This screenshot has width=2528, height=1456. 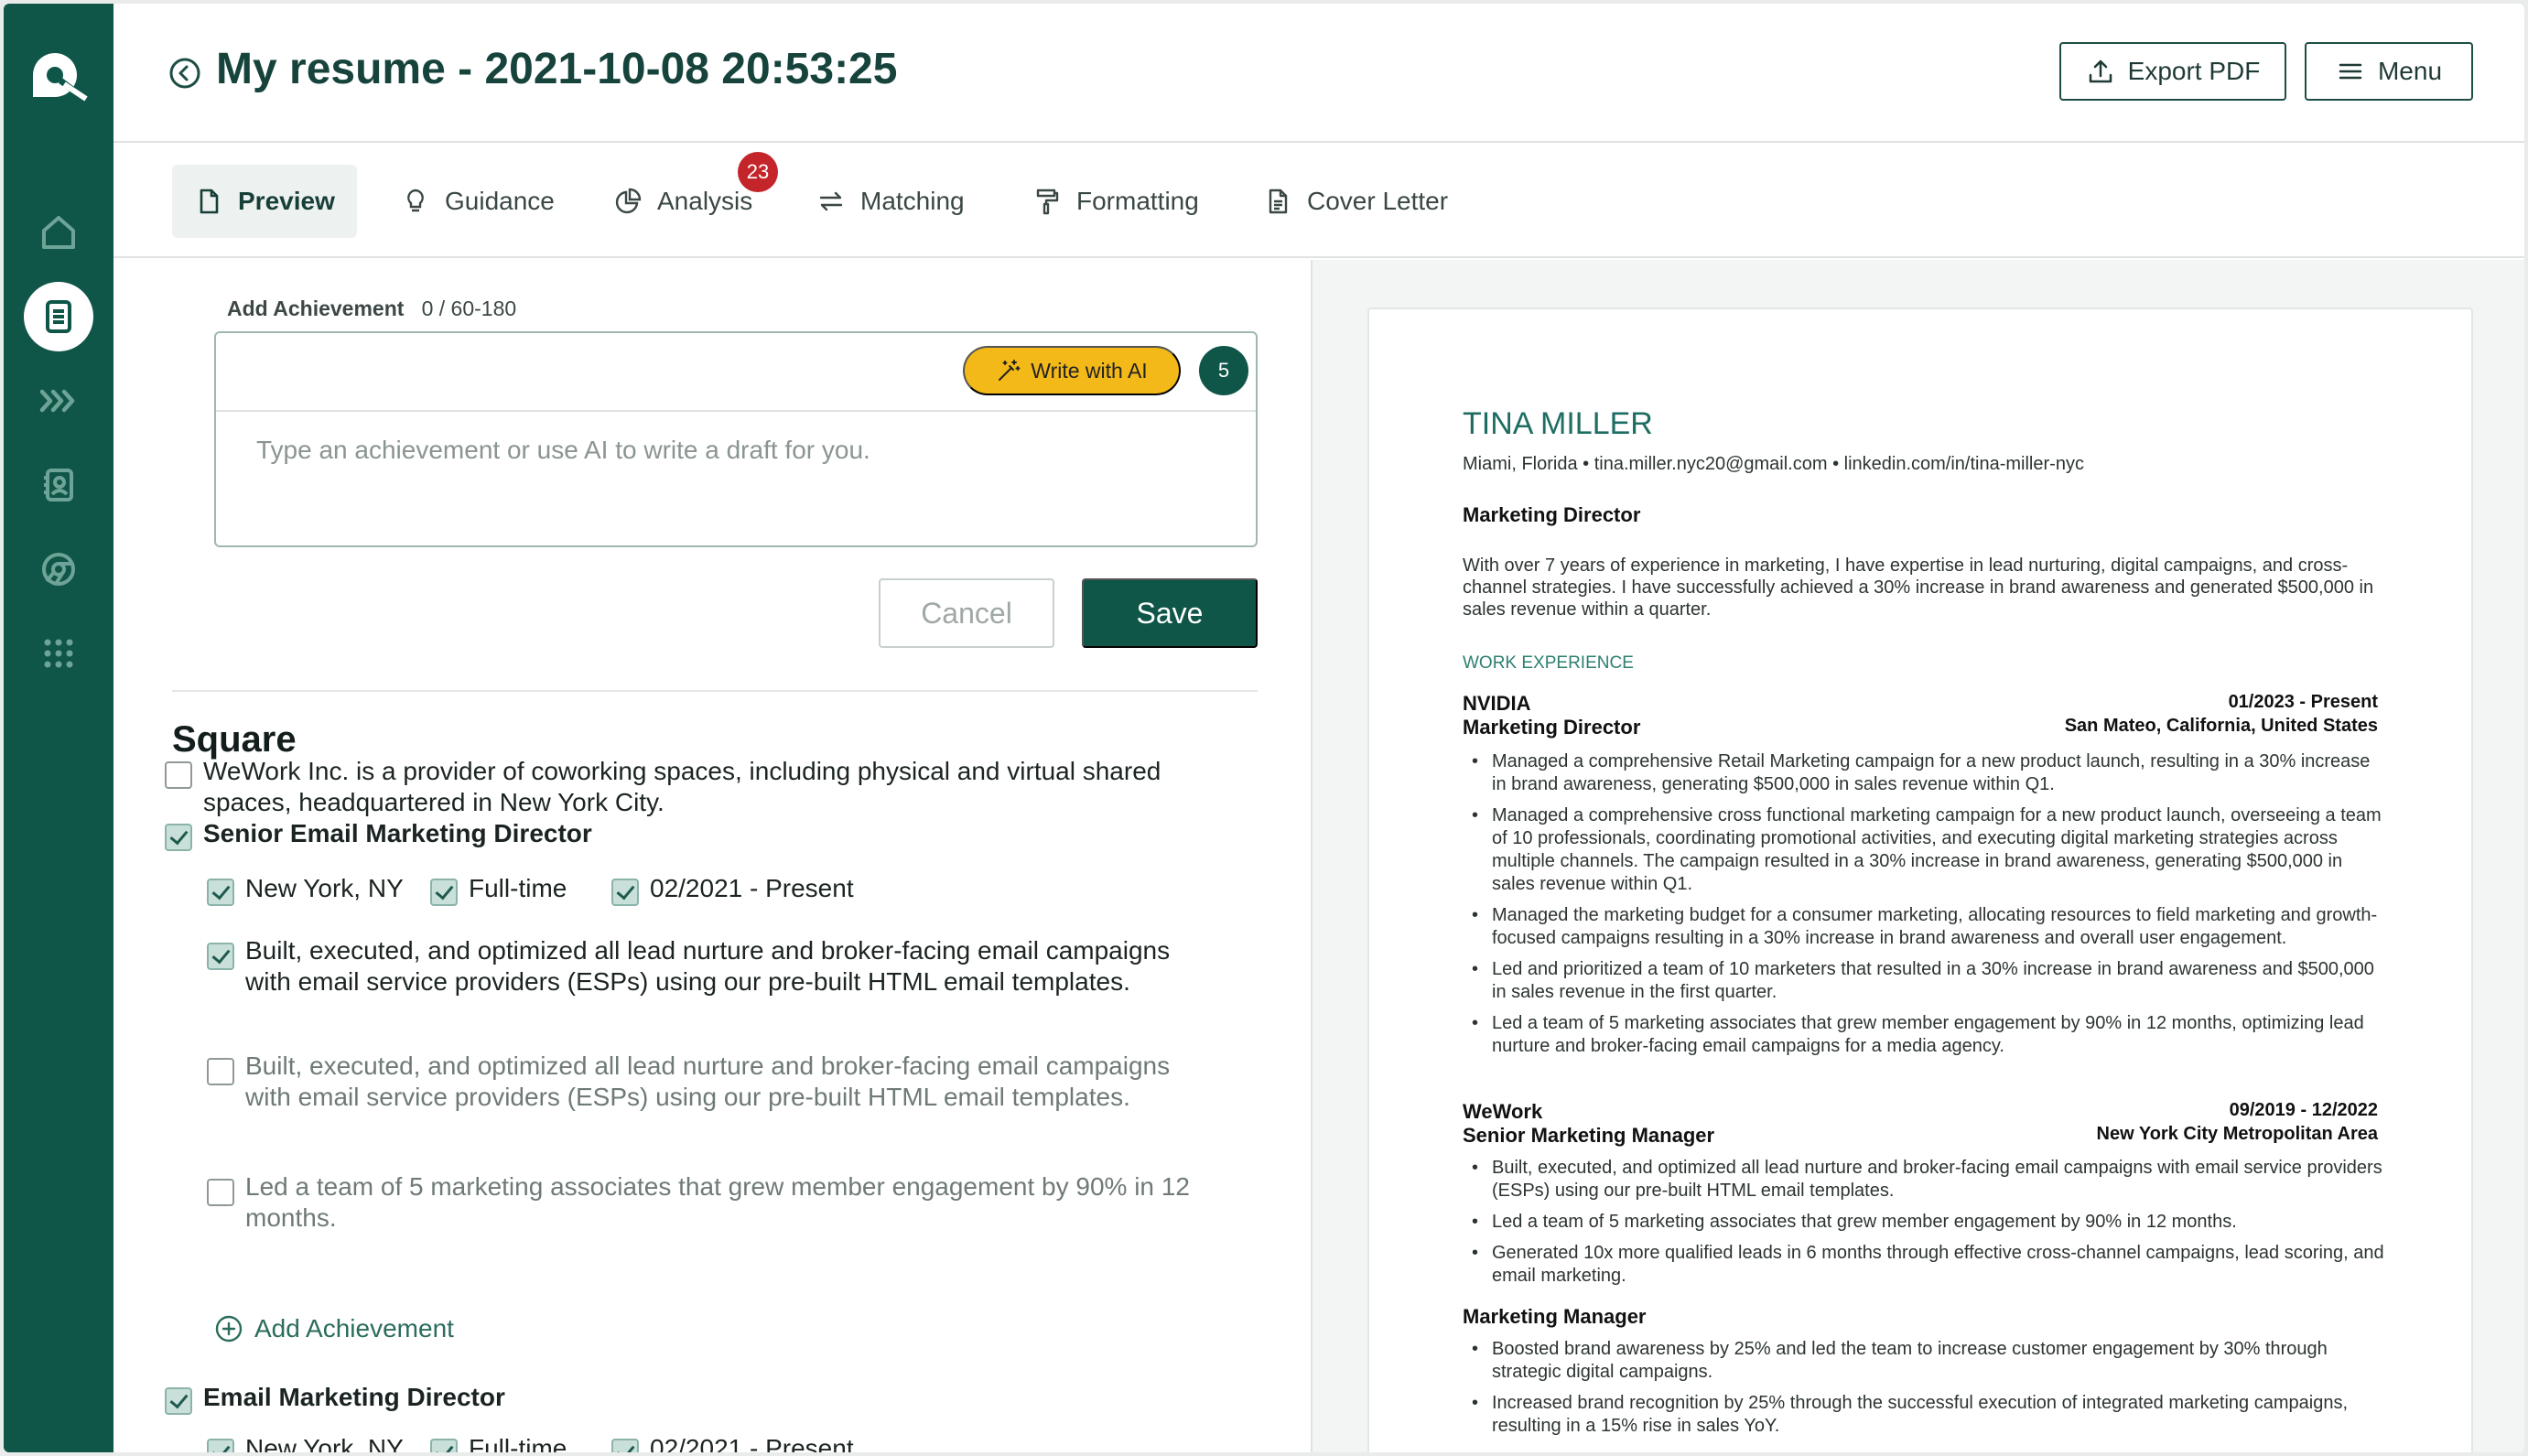 What do you see at coordinates (58, 569) in the screenshot?
I see `sidebar-item-chrome` at bounding box center [58, 569].